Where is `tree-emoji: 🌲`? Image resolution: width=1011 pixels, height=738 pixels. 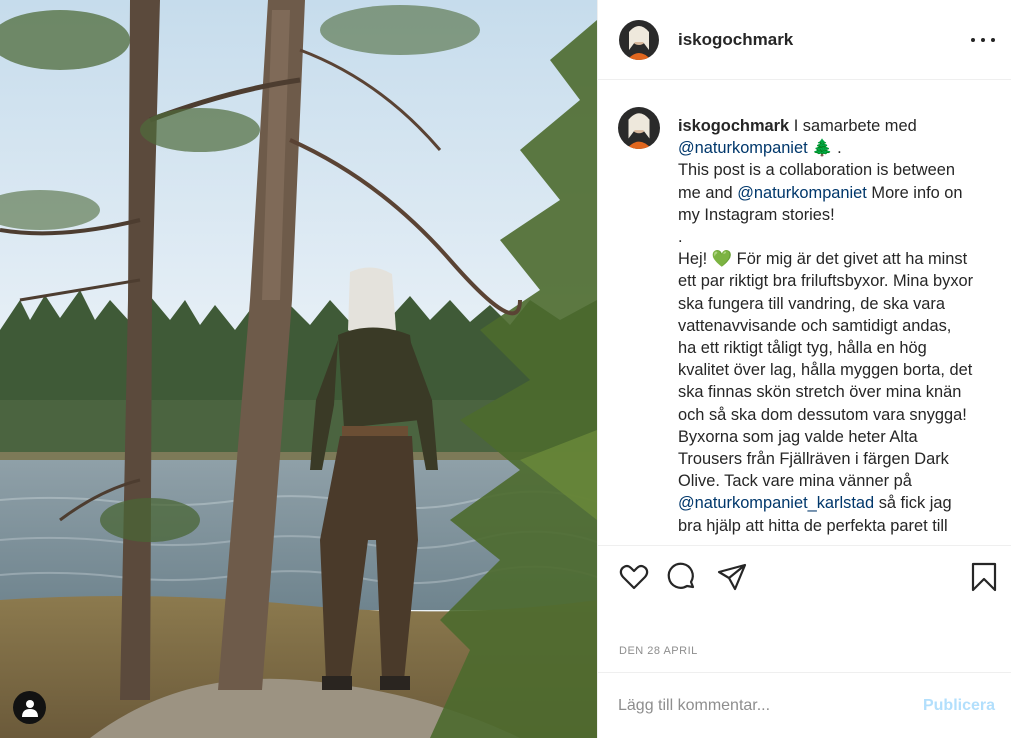
tree-emoji: 🌲 is located at coordinates (822, 148).